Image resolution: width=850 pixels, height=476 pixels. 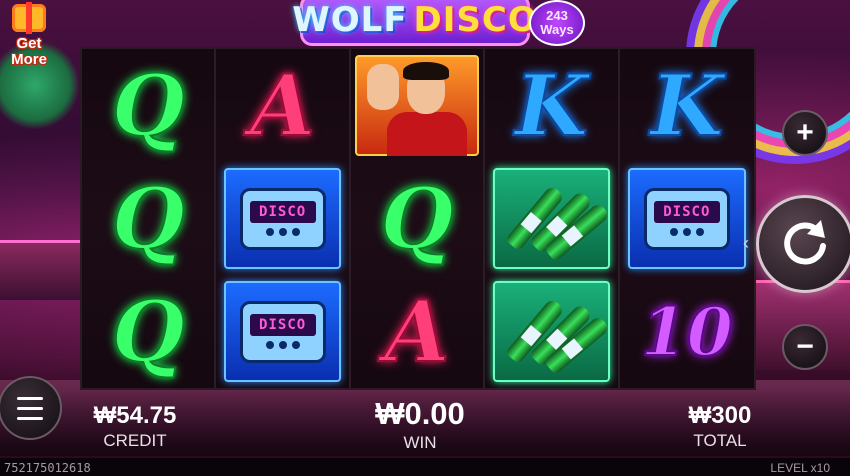 I want to click on minus-icon: −, so click(x=805, y=346).